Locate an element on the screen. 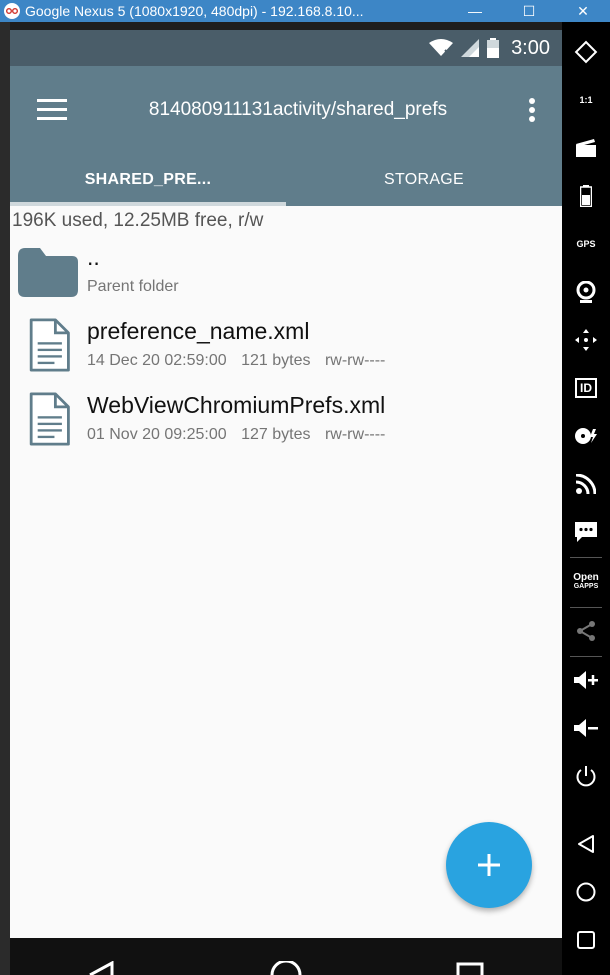 Image resolution: width=610 pixels, height=975 pixels. maximize-button: ☐ is located at coordinates (529, 11).